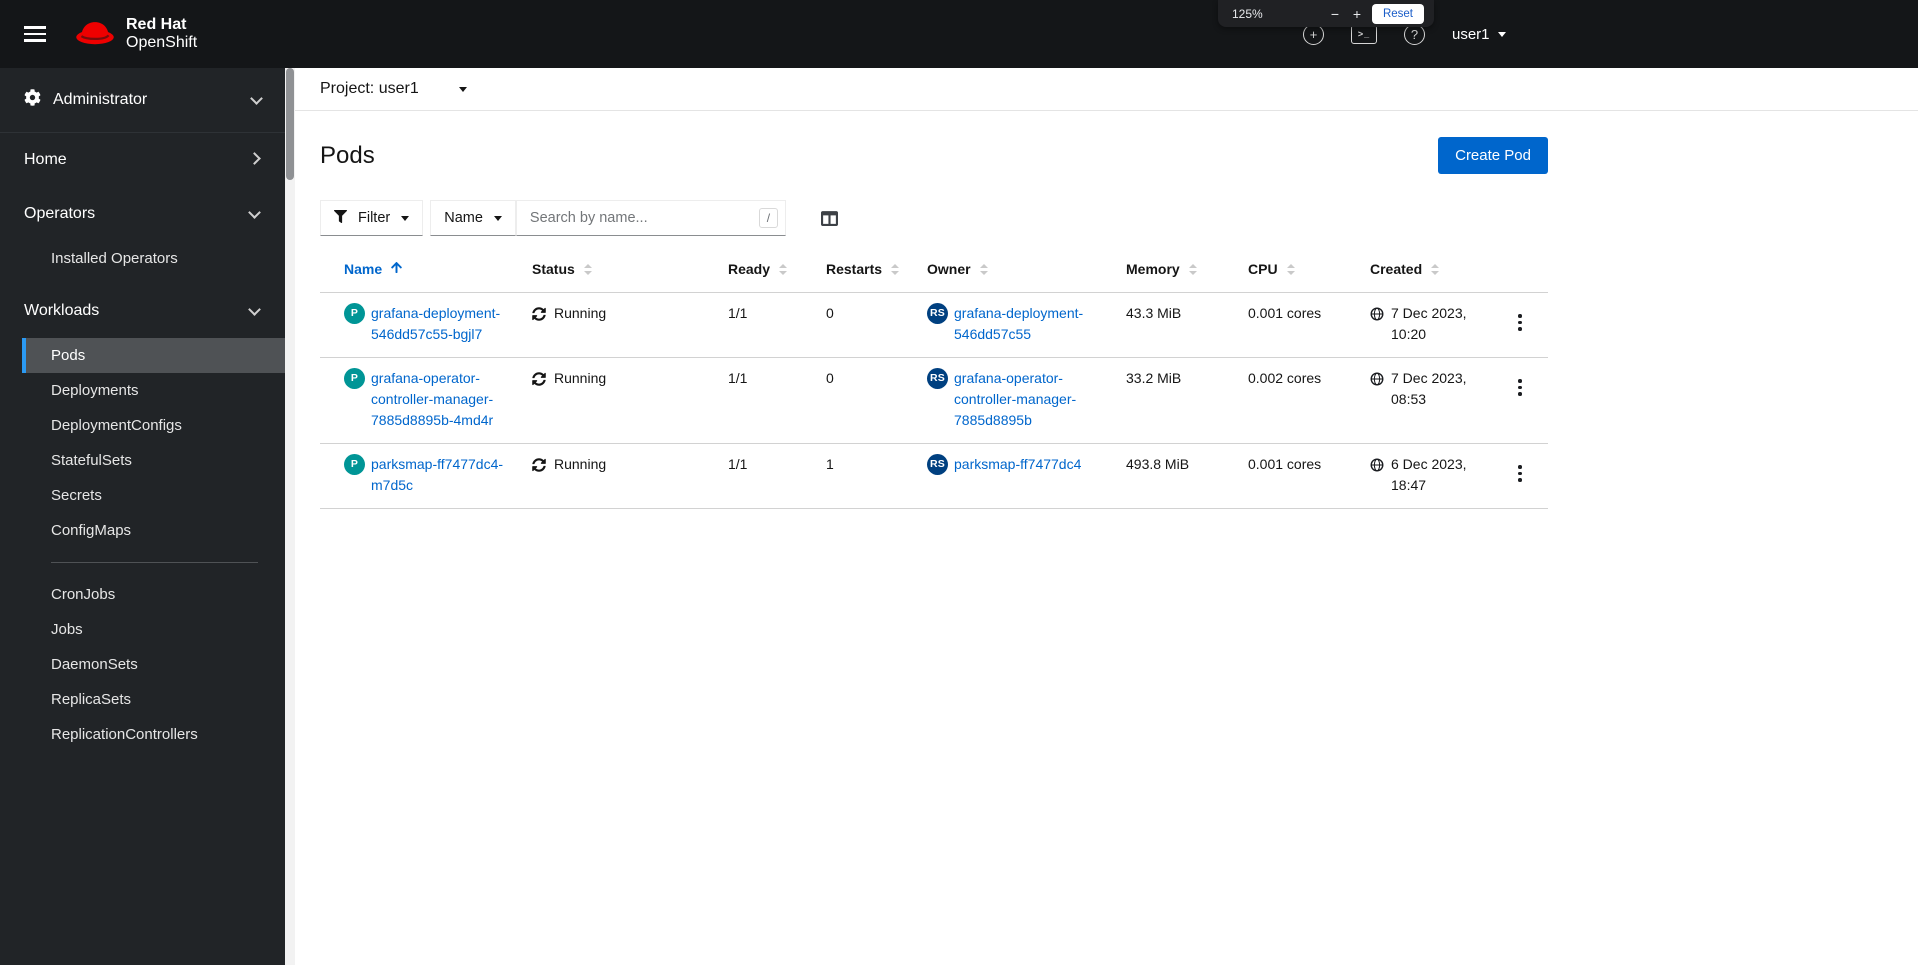 The width and height of the screenshot is (1918, 965). What do you see at coordinates (62, 310) in the screenshot?
I see `nav-group-label: Workloads` at bounding box center [62, 310].